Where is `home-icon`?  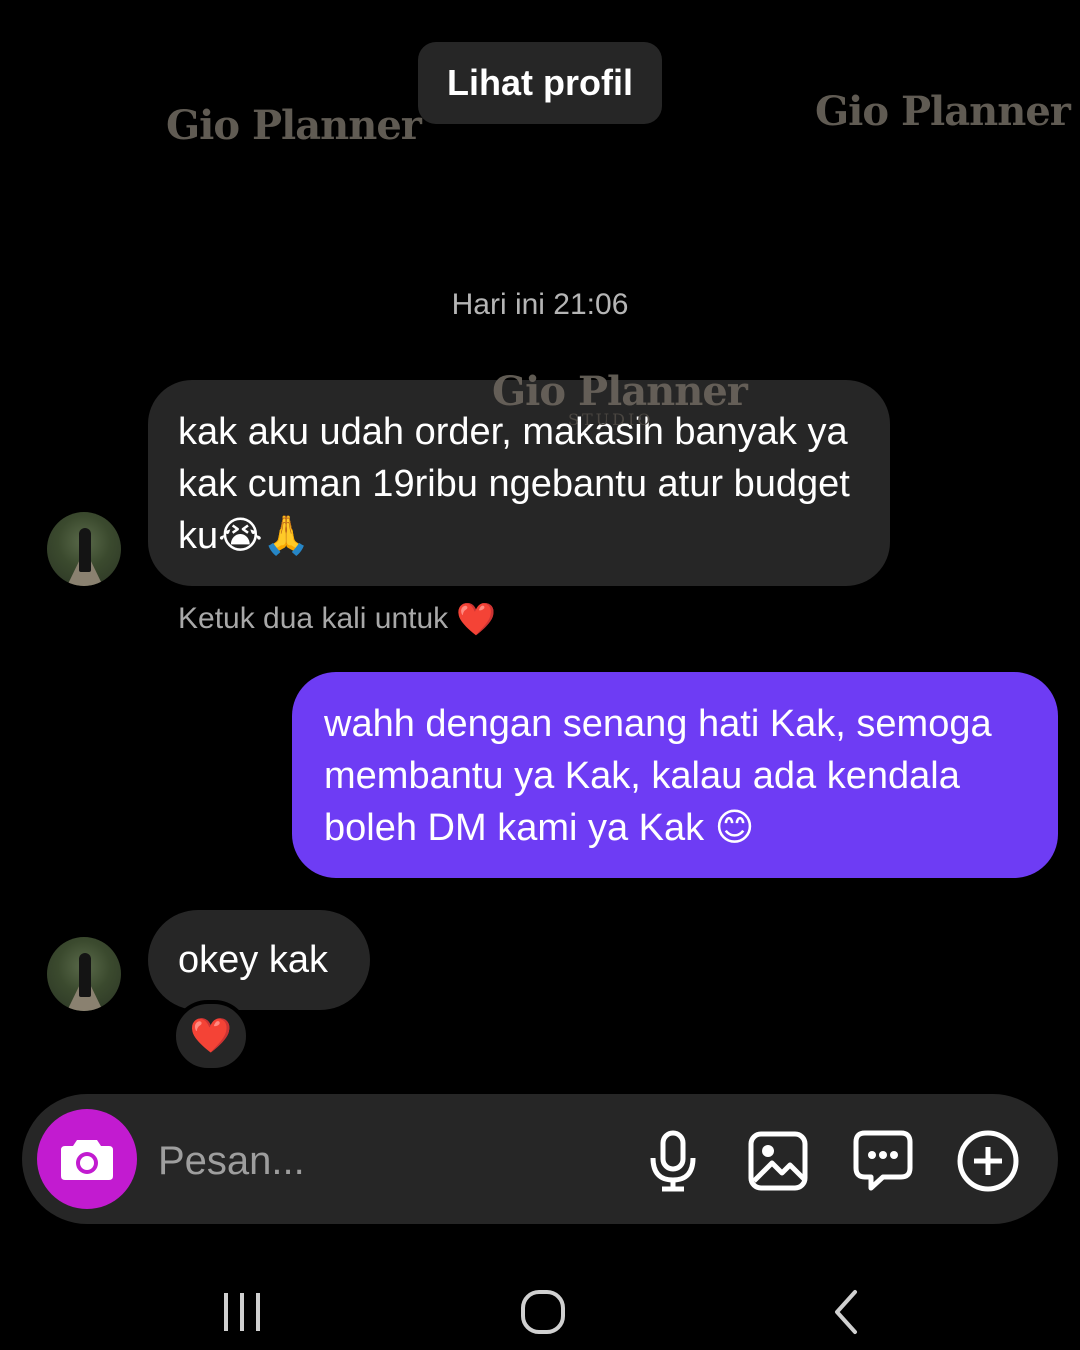
home-icon is located at coordinates (543, 1312).